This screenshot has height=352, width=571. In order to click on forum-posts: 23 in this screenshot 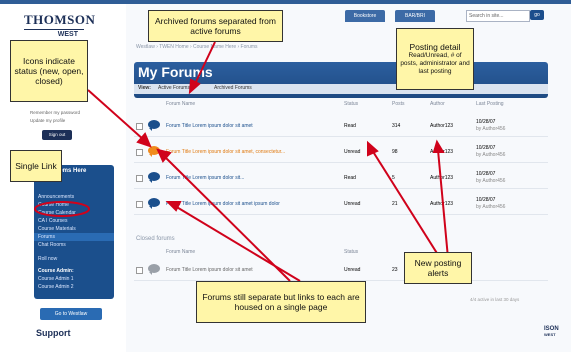, I will do `click(395, 270)`.